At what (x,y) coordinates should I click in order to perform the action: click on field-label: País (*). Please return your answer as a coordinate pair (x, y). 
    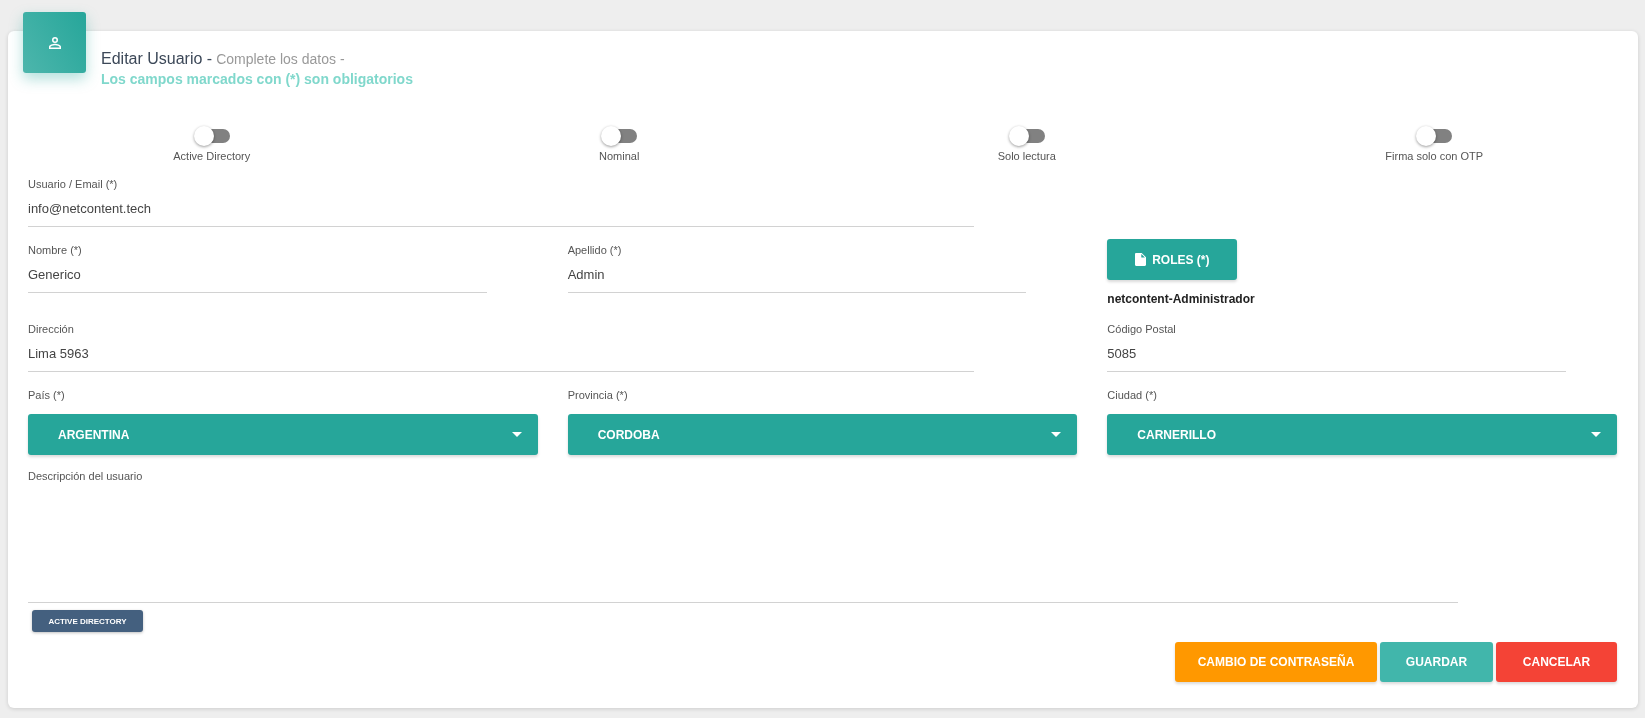
    Looking at the image, I should click on (47, 395).